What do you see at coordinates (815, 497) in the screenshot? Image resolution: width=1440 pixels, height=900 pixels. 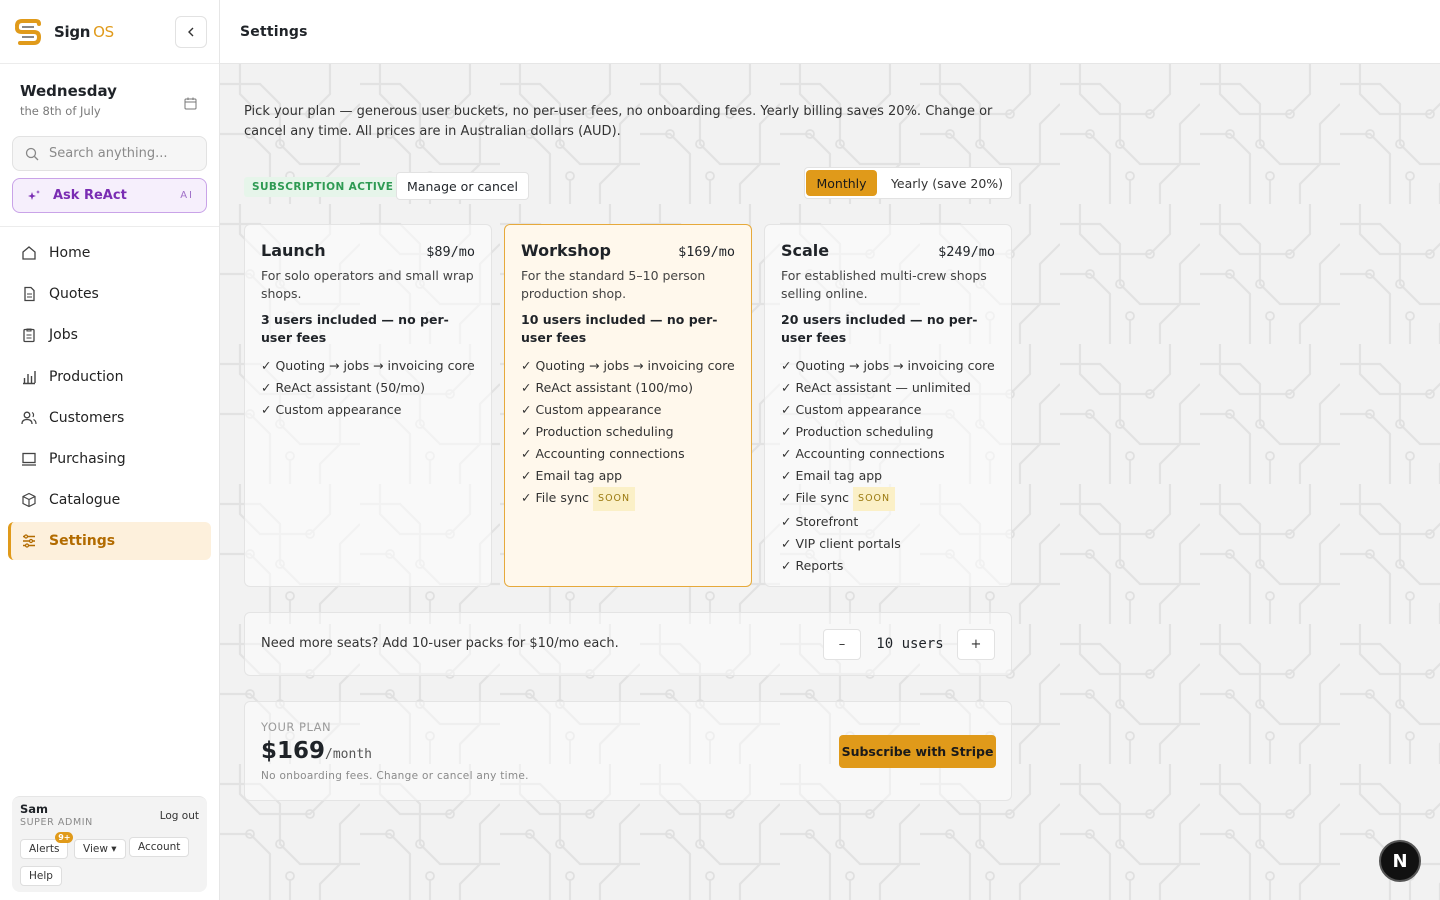 I see `feature-label: ✓ File sync` at bounding box center [815, 497].